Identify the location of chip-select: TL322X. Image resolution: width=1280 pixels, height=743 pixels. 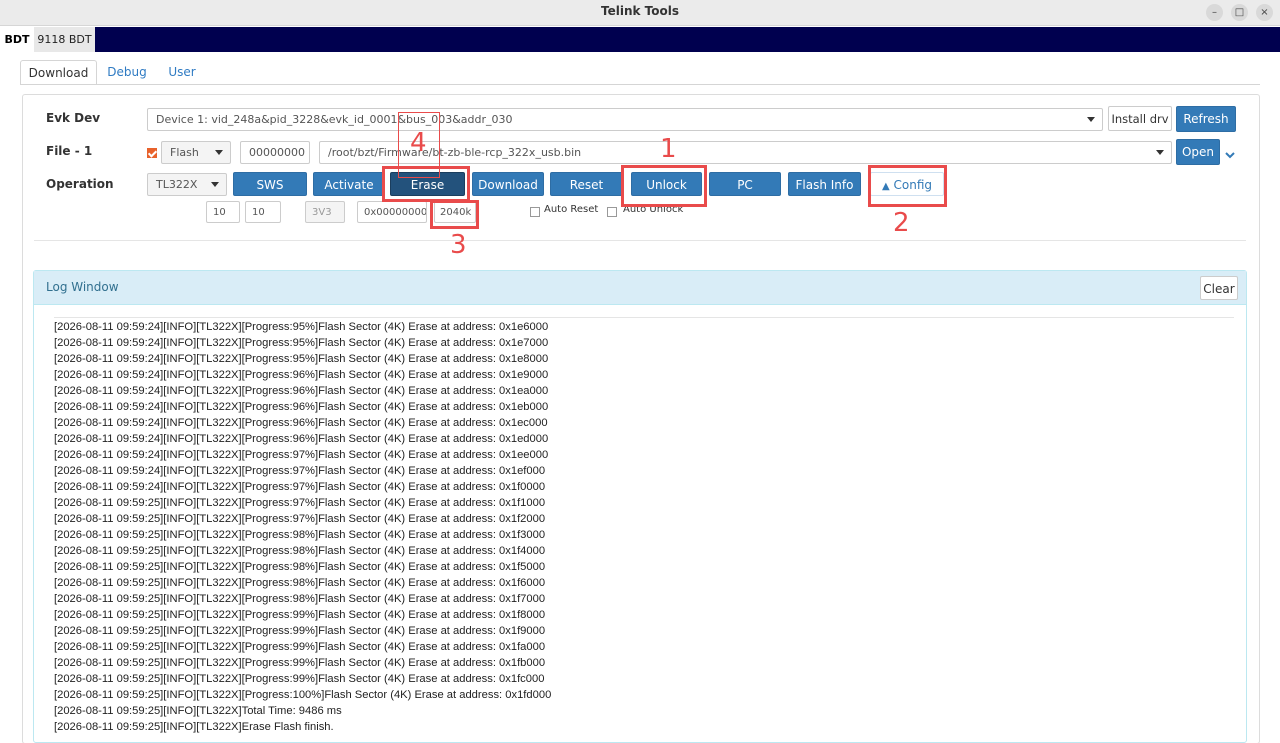
(187, 184).